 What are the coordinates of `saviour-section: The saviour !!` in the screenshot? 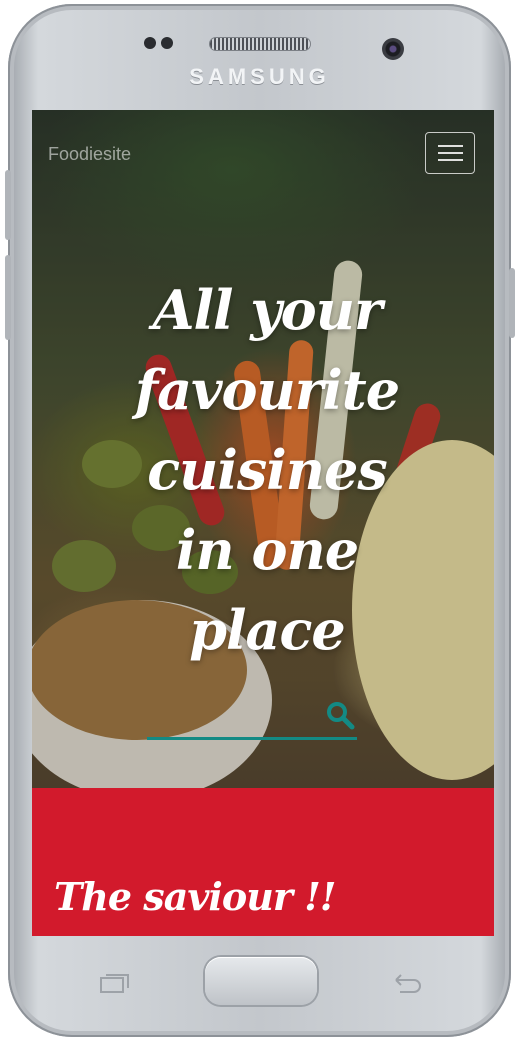 It's located at (263, 862).